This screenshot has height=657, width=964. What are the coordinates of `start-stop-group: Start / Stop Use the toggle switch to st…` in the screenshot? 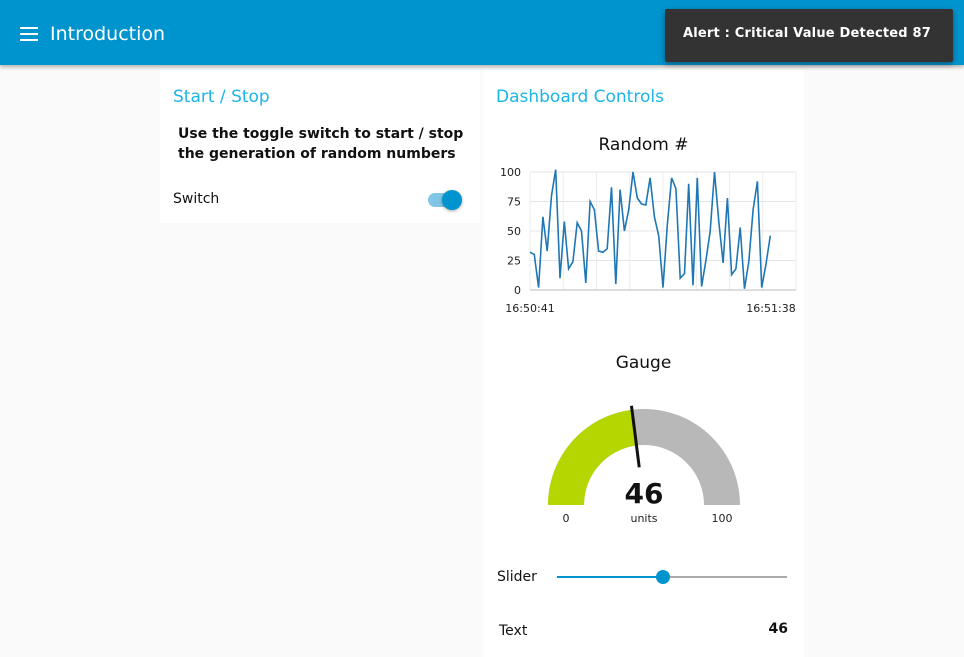 It's located at (320, 146).